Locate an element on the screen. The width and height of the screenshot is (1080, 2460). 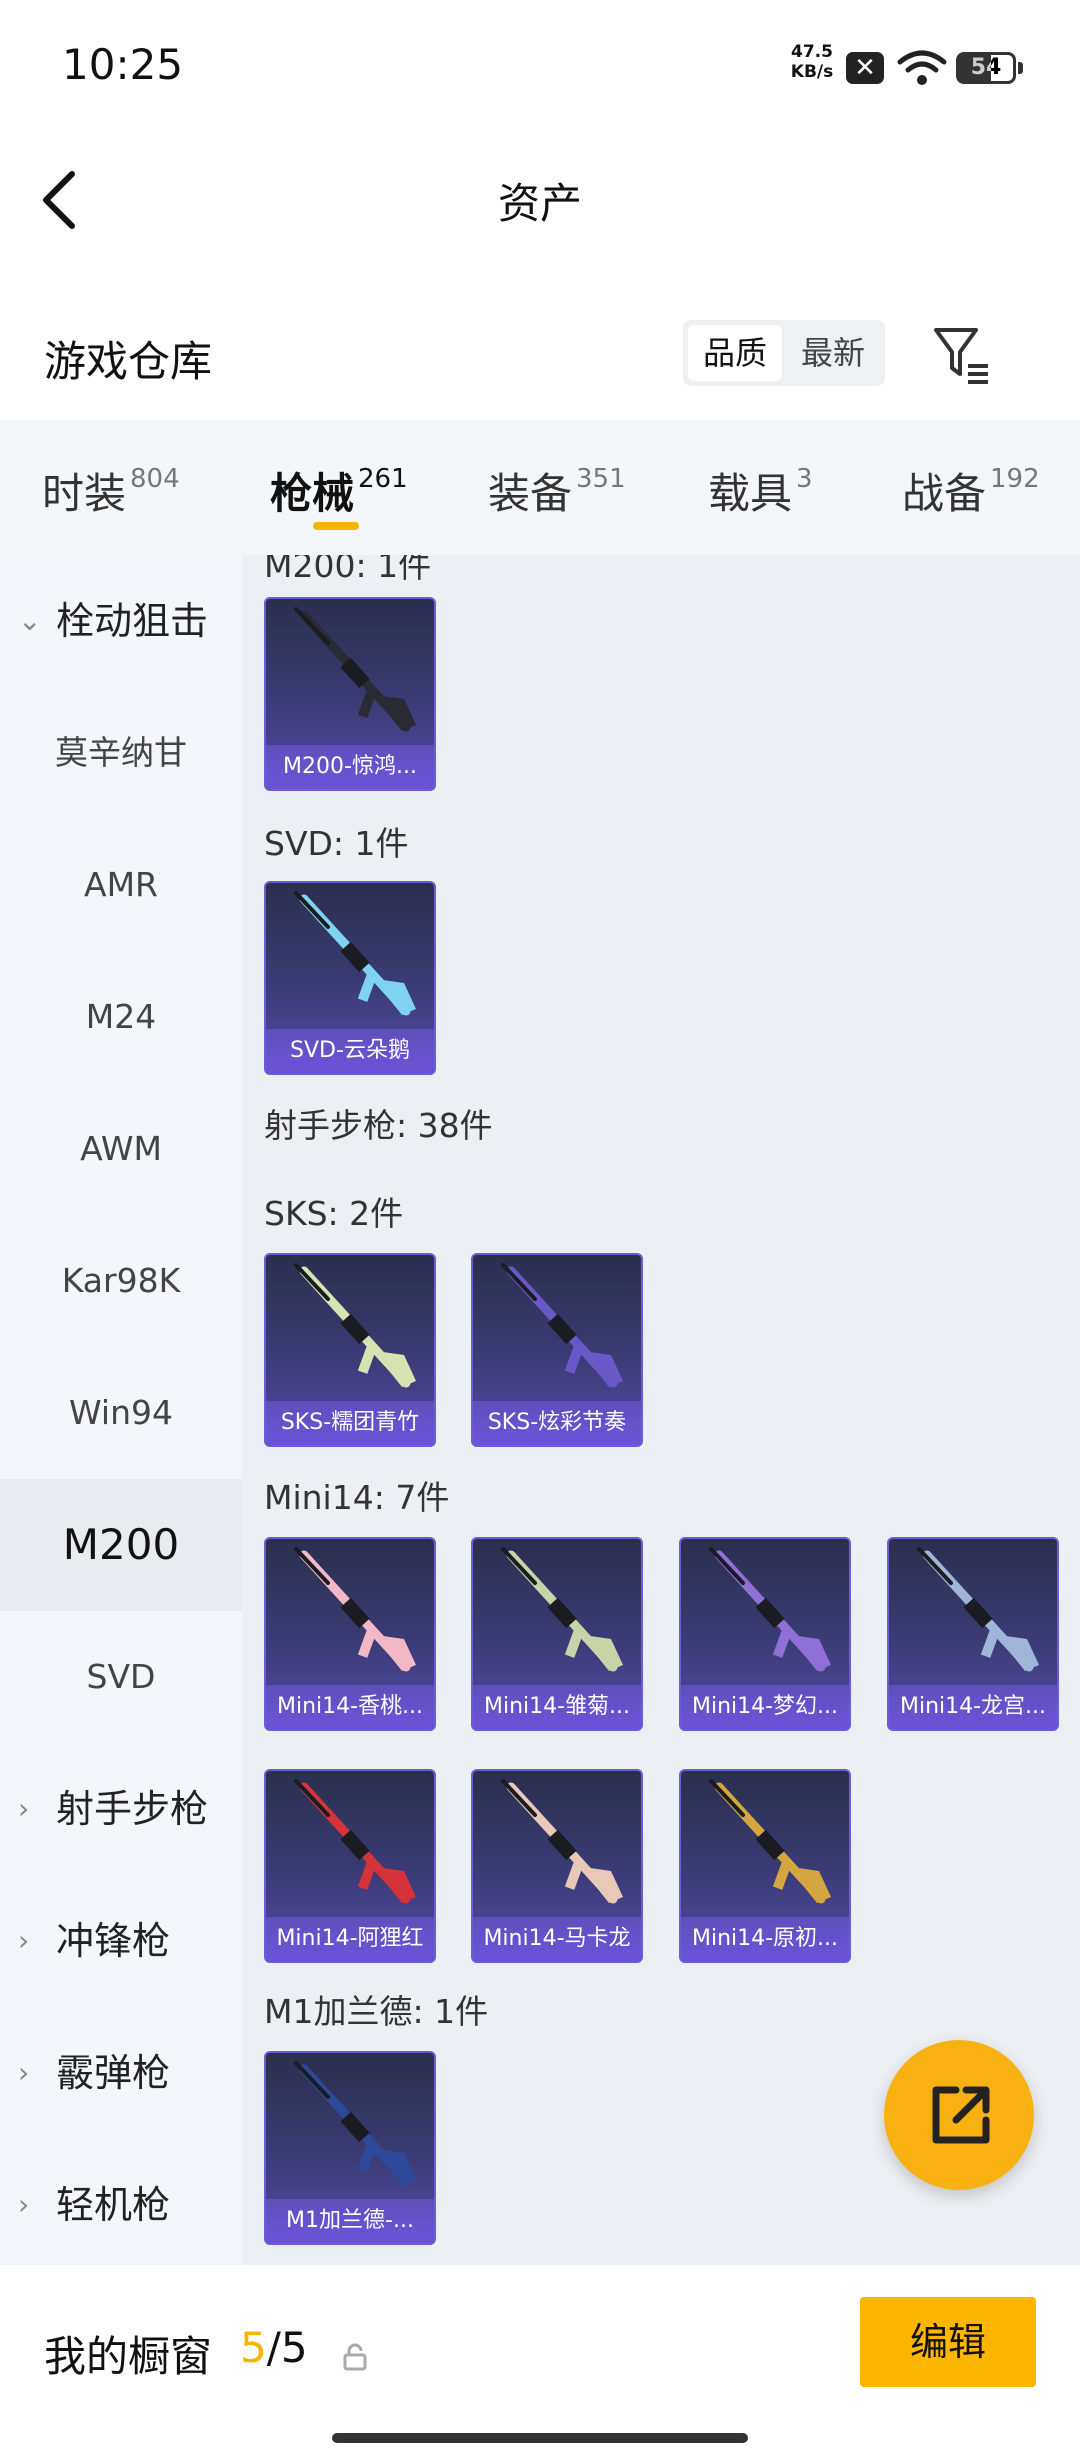
section-title-m200: M200: 1件 is located at coordinates (348, 570).